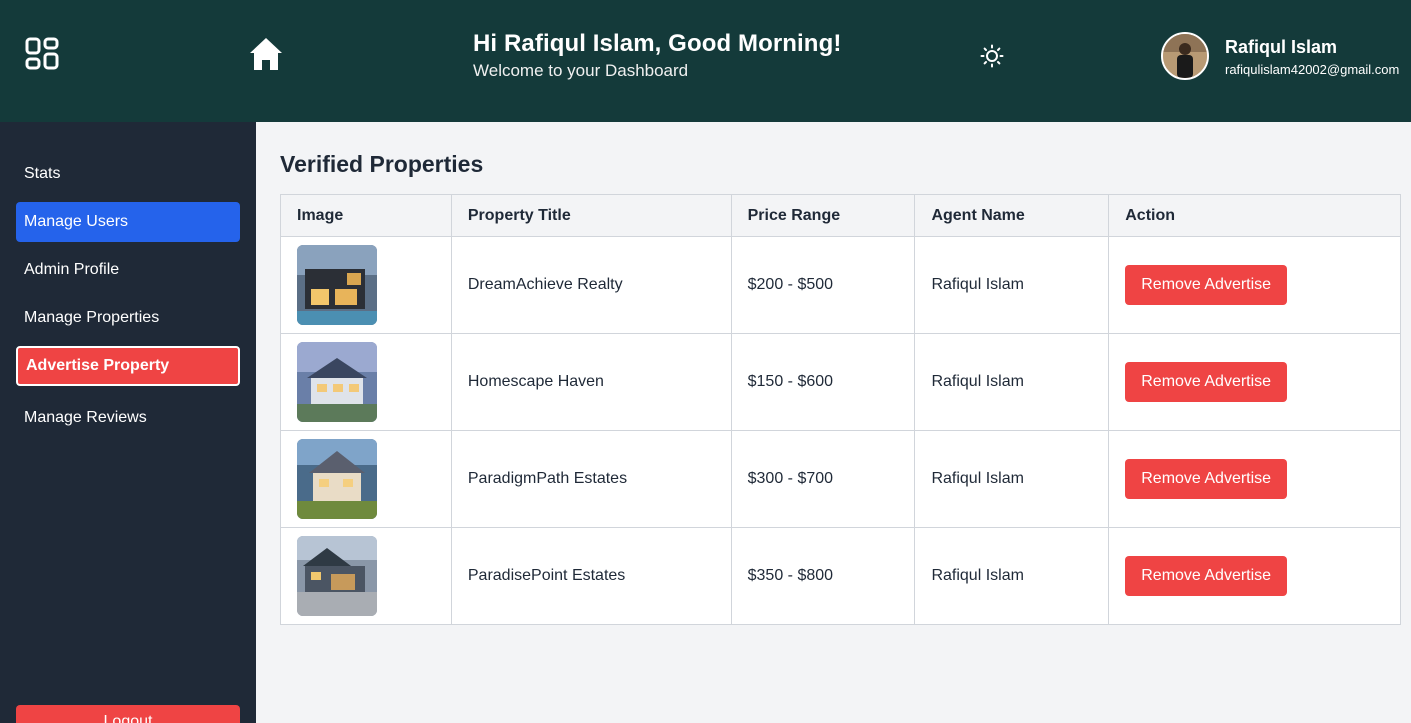 This screenshot has width=1411, height=723. Describe the element at coordinates (128, 174) in the screenshot. I see `sidebar-item-stats: Stats` at that location.